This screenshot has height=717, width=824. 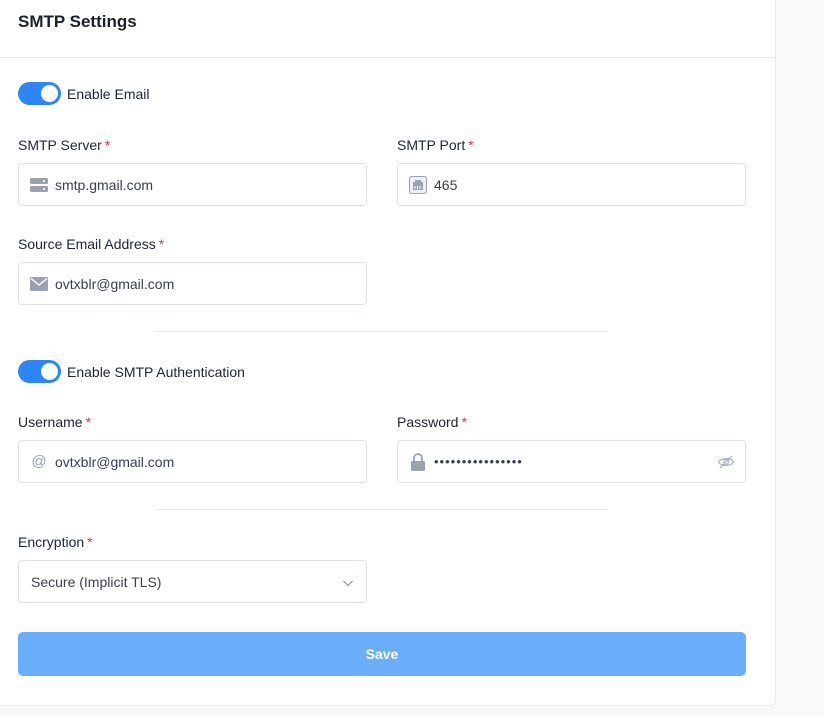 I want to click on enable-email-toggle, so click(x=39, y=93).